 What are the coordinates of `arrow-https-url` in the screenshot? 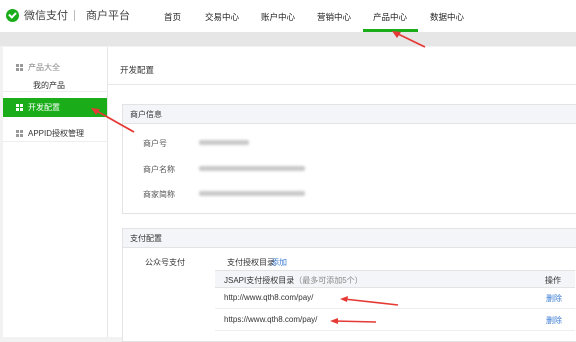 It's located at (353, 321).